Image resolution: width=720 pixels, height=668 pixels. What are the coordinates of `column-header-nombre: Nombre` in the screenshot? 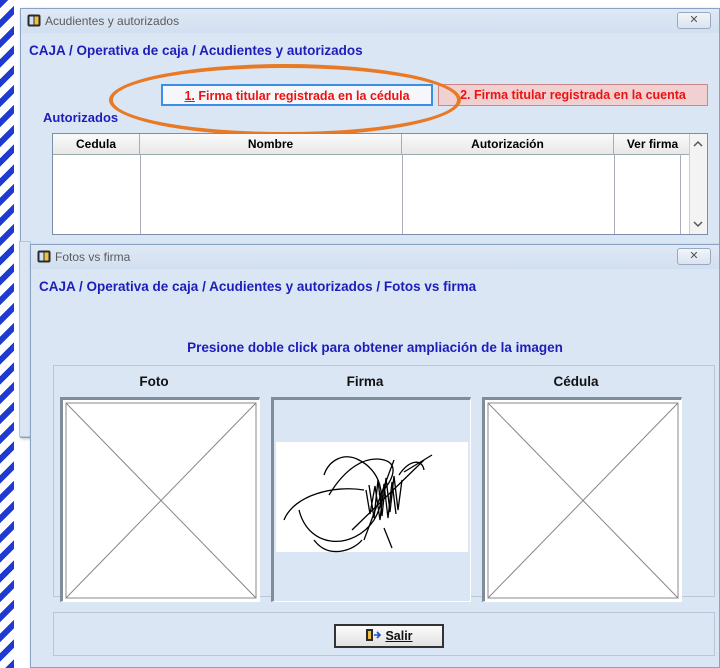 It's located at (271, 144).